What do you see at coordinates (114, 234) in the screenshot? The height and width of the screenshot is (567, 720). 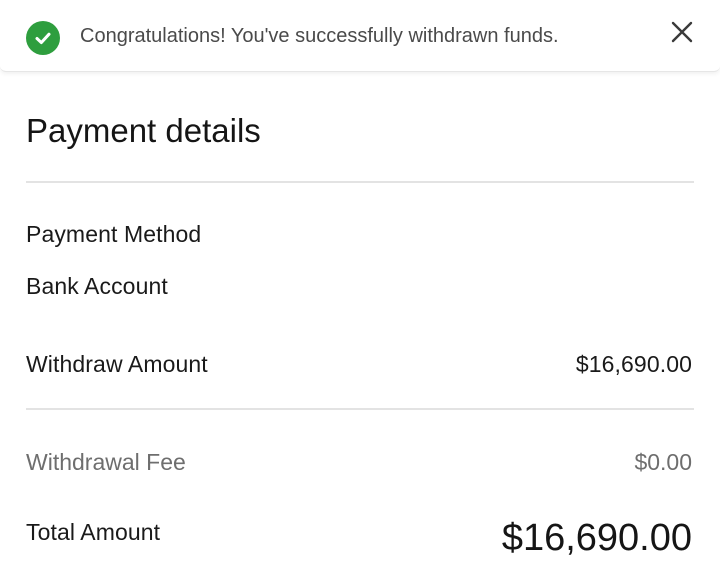 I see `payment-method-label: Payment Method` at bounding box center [114, 234].